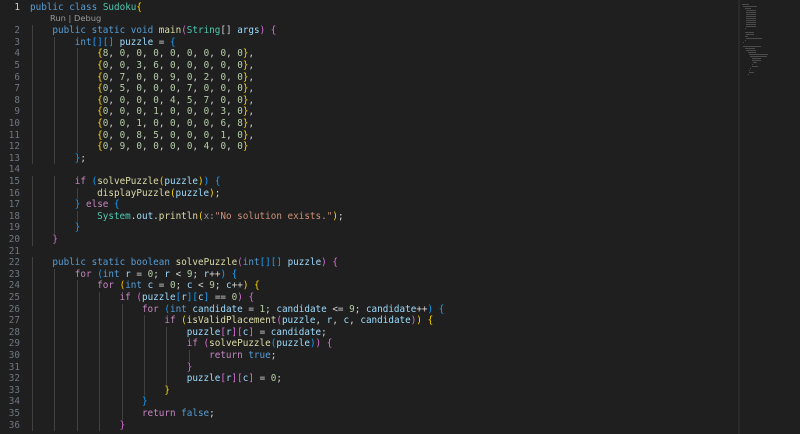 This screenshot has height=434, width=800. Describe the element at coordinates (369, 66) in the screenshot. I see `code-line: 5 {0, 0, 3, 6, 0, 0, 0, 0, 0},` at that location.